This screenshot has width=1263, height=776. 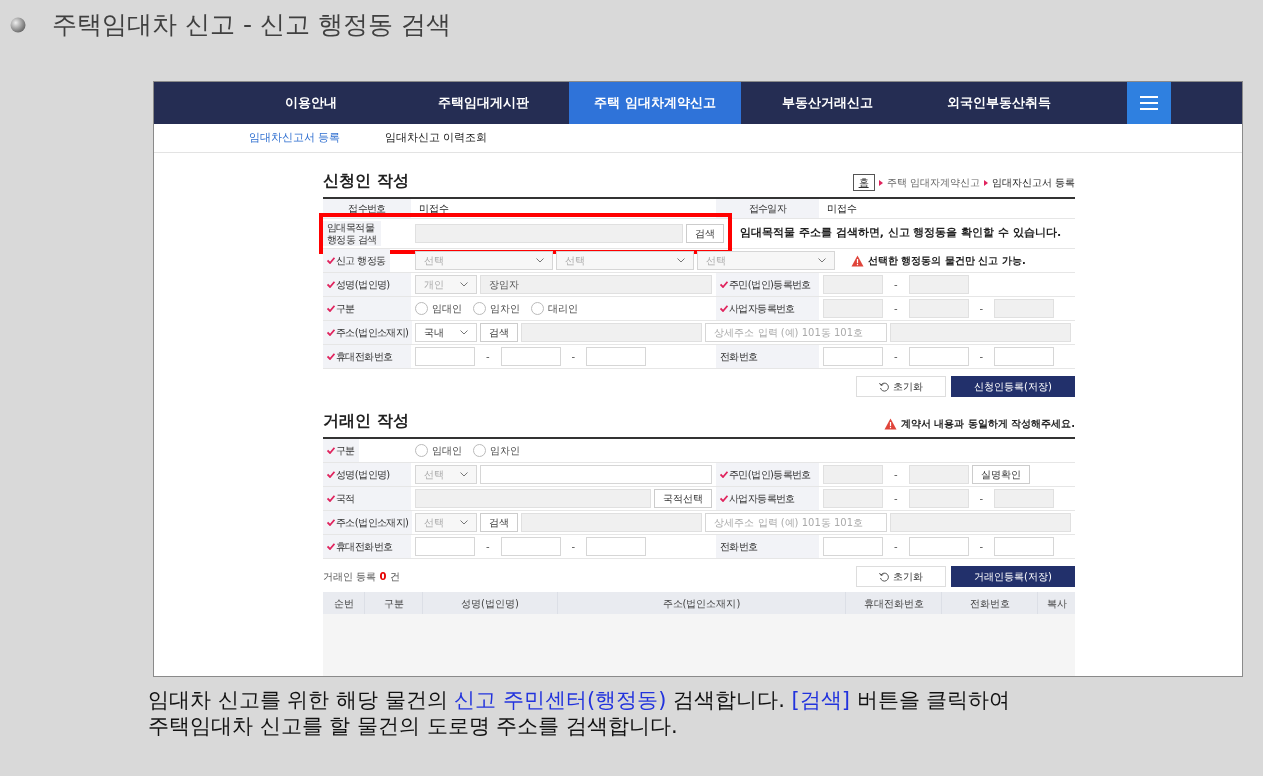 I want to click on caption-text: 임대차 신고를 위한 해당 물건의 신고 주민센터(행정동) 검색합니다. [검색] 버튼을 클릭하여, so click(x=580, y=700).